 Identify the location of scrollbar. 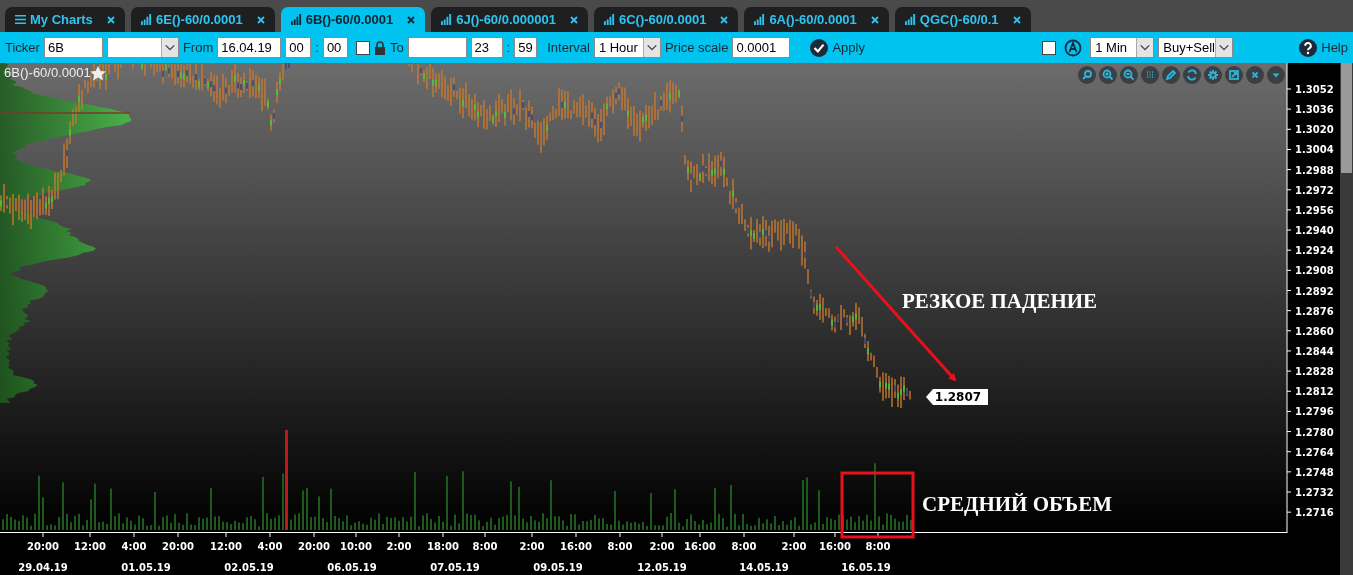
(1346, 319).